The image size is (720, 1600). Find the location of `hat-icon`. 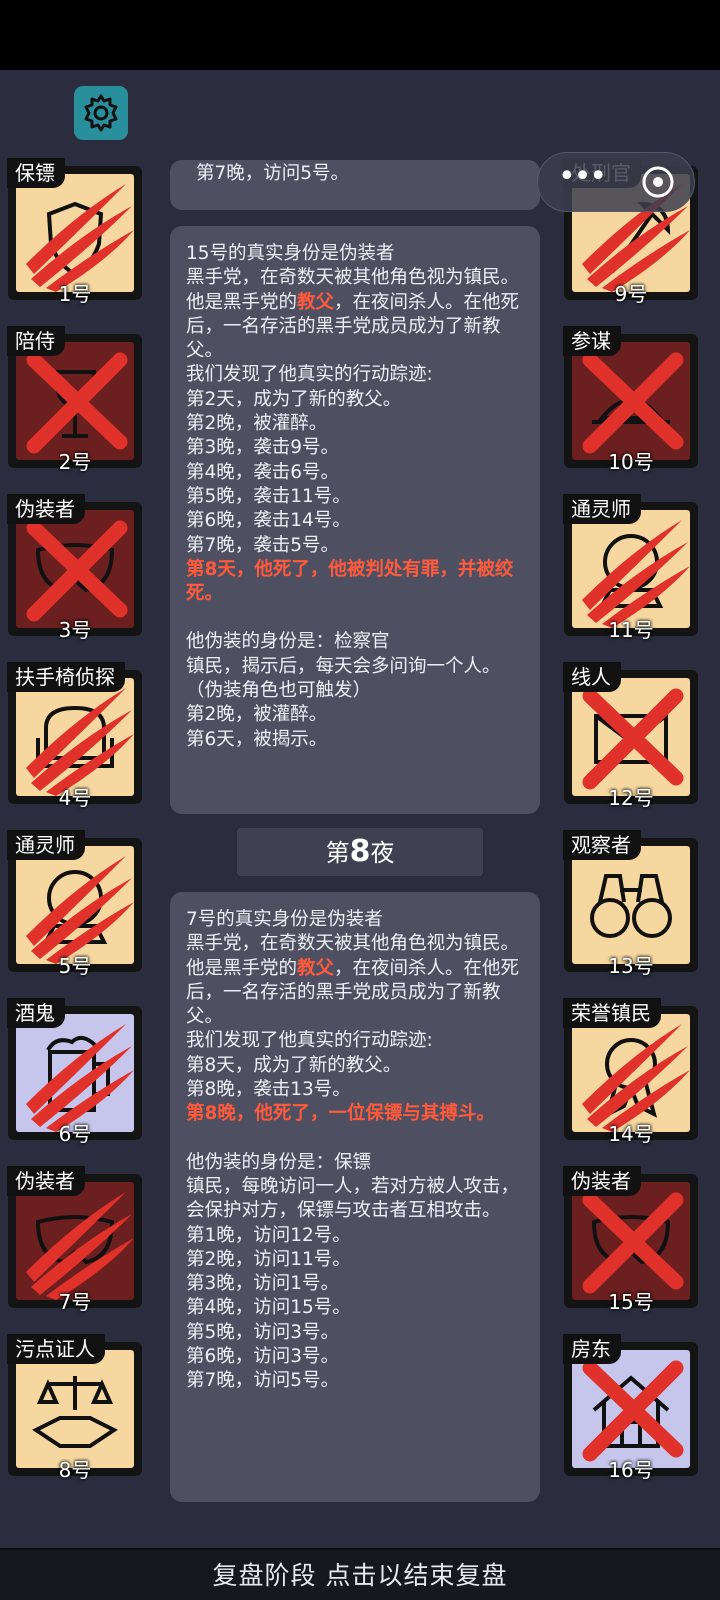

hat-icon is located at coordinates (631, 401).